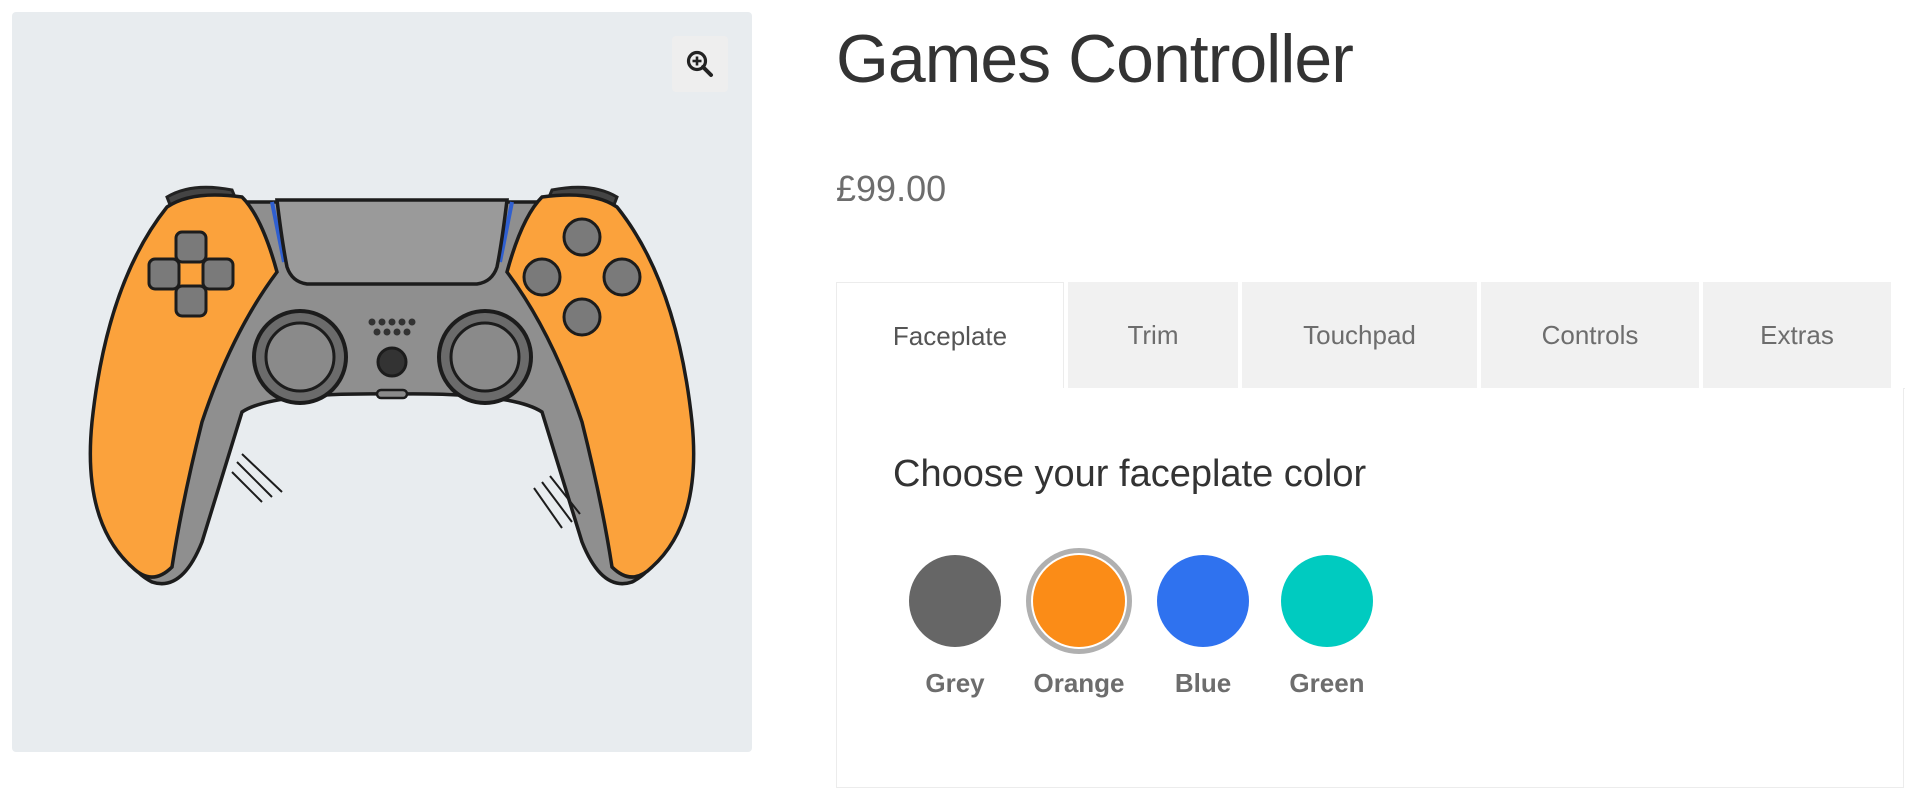 This screenshot has height=788, width=1920. I want to click on swatch-circle-selected, so click(1079, 601).